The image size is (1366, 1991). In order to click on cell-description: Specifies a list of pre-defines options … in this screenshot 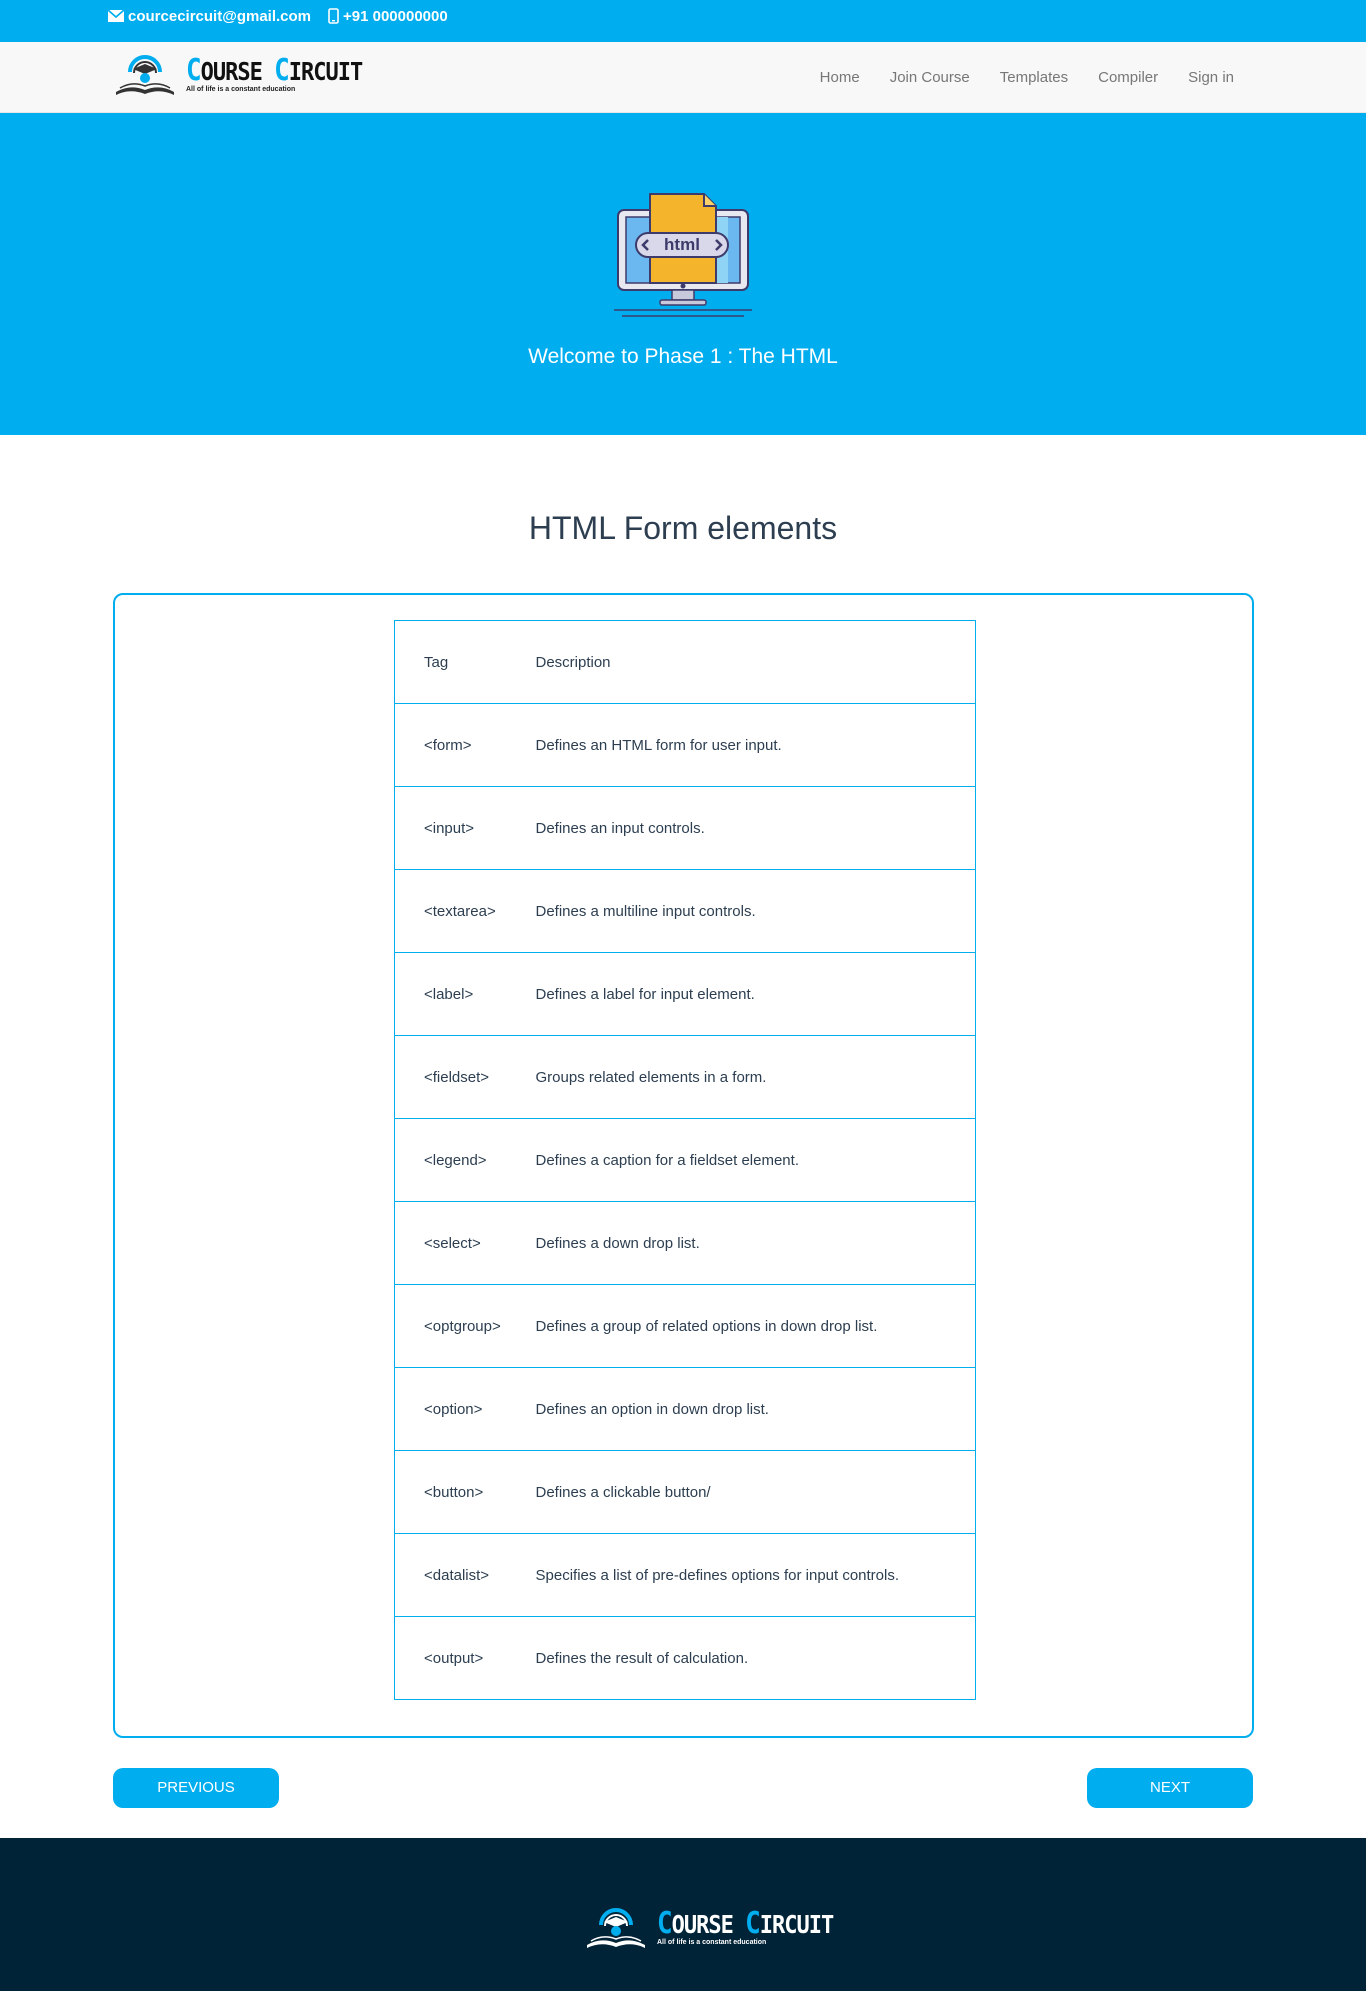, I will do `click(755, 1575)`.